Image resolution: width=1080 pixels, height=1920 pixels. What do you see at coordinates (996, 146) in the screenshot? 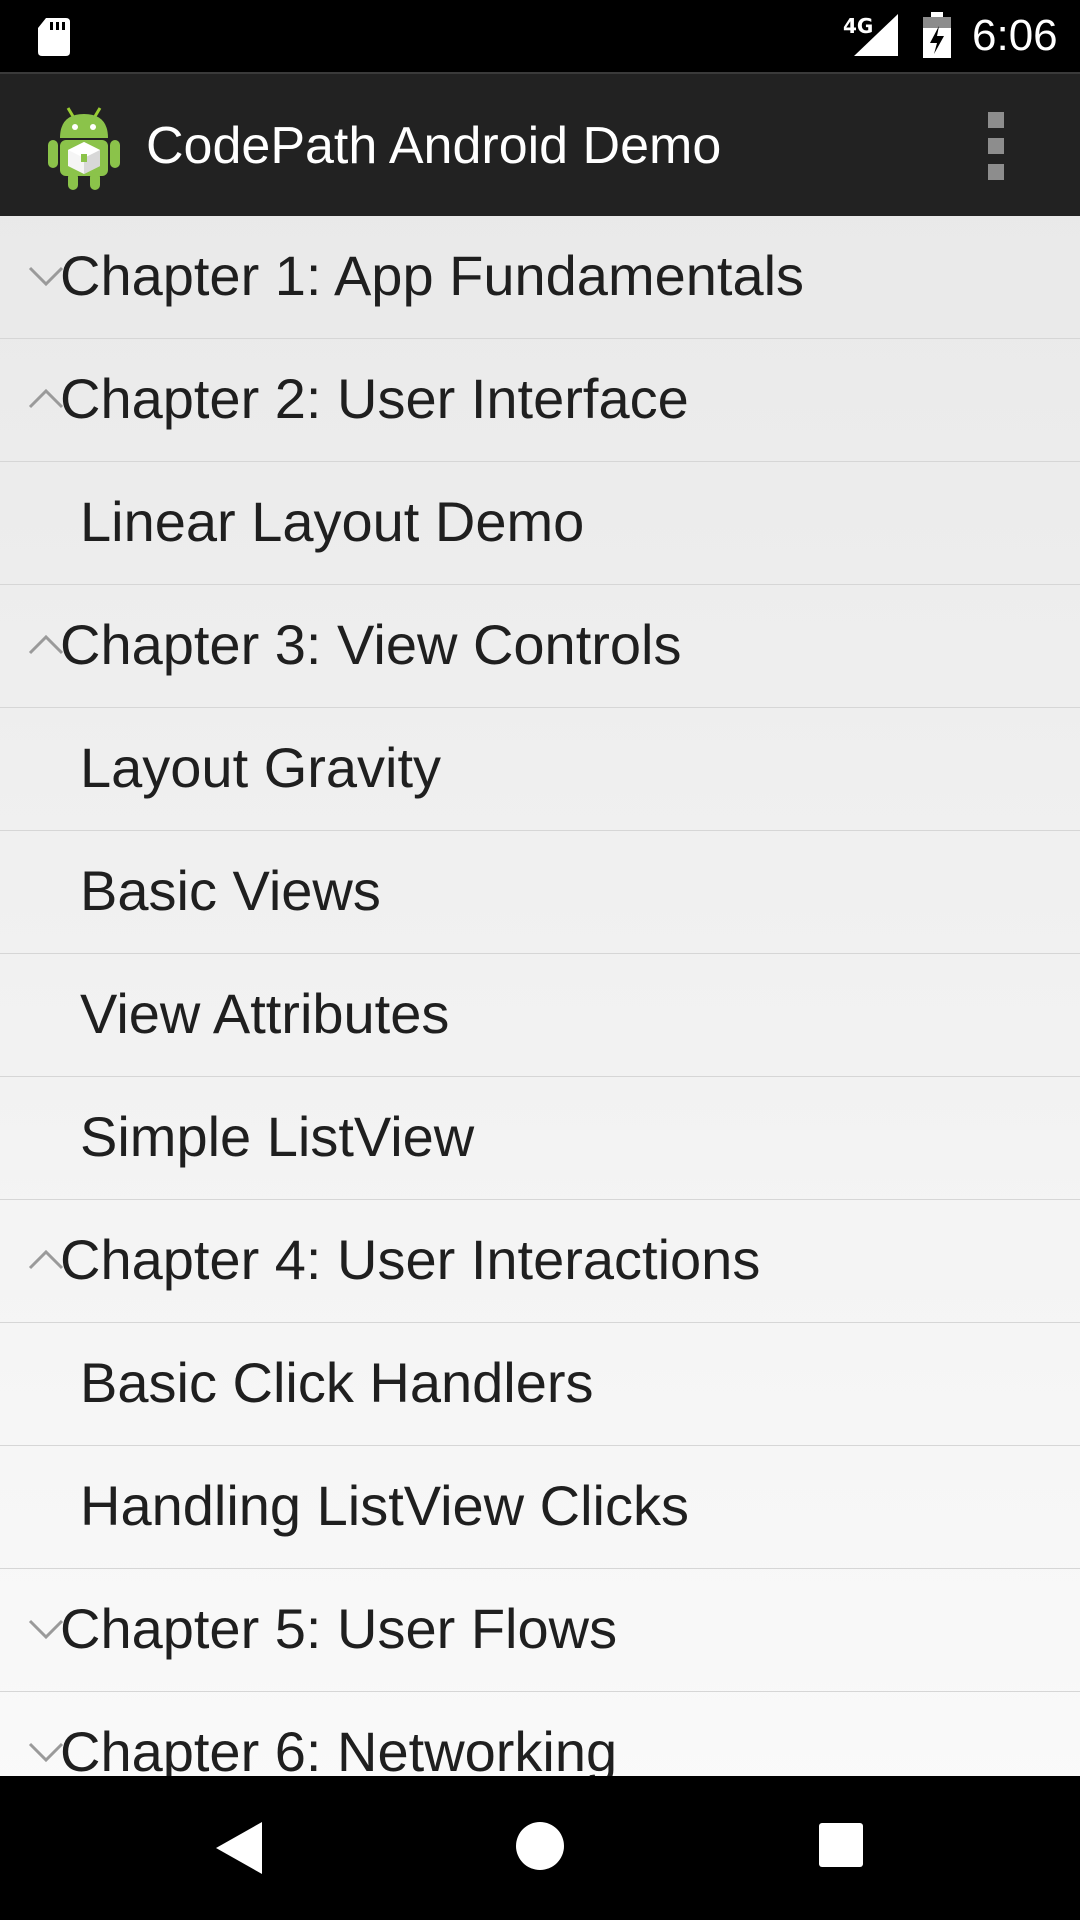
I see `overflow-menu-icon` at bounding box center [996, 146].